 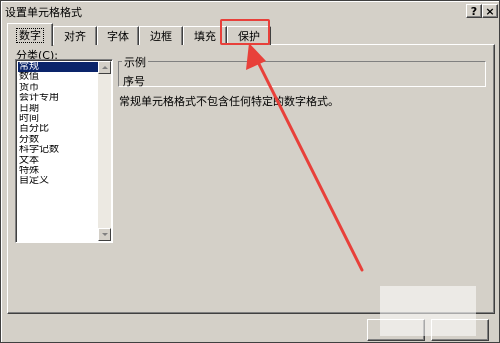 I want to click on category-list: 常规 数值 货币 会计专用 日期 时间 百分比 分数 科学记数 文本 特殊 自定义, so click(x=58, y=124).